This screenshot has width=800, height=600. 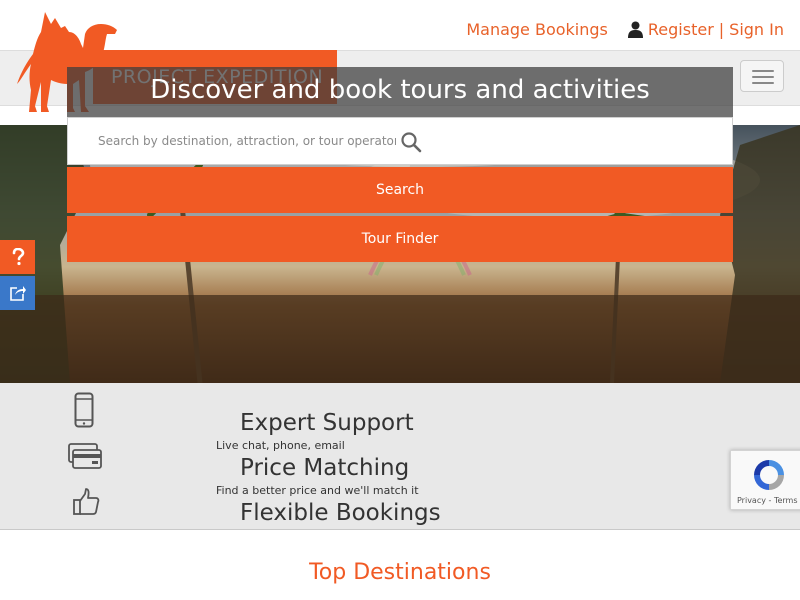 I want to click on smartphone-icon, so click(x=84, y=410).